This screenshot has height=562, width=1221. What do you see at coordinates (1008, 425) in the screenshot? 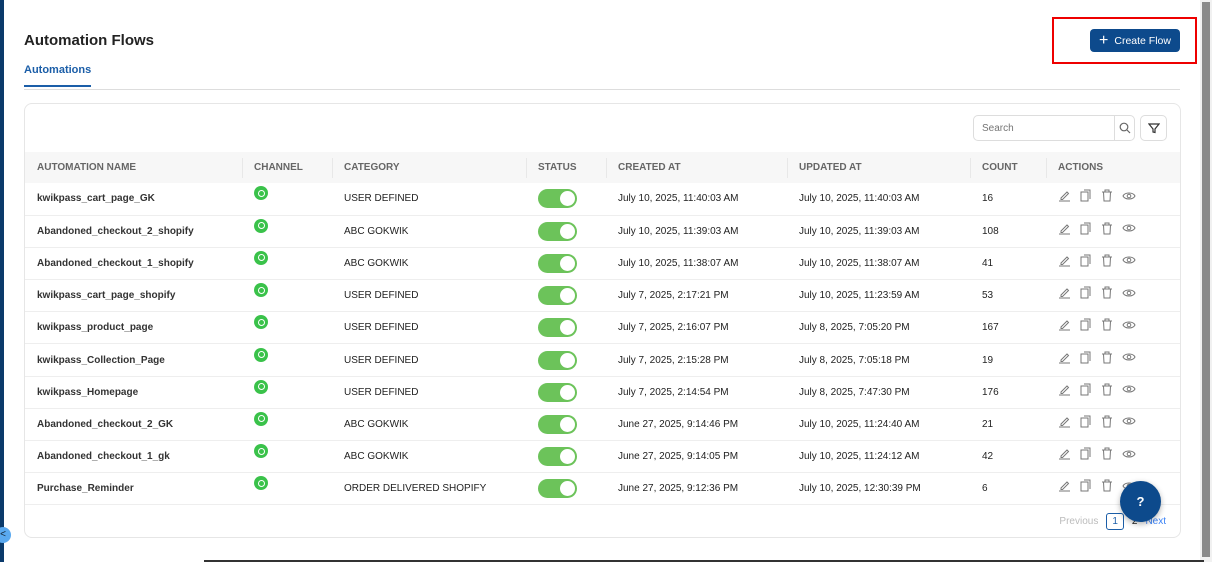
I see `count: 21` at bounding box center [1008, 425].